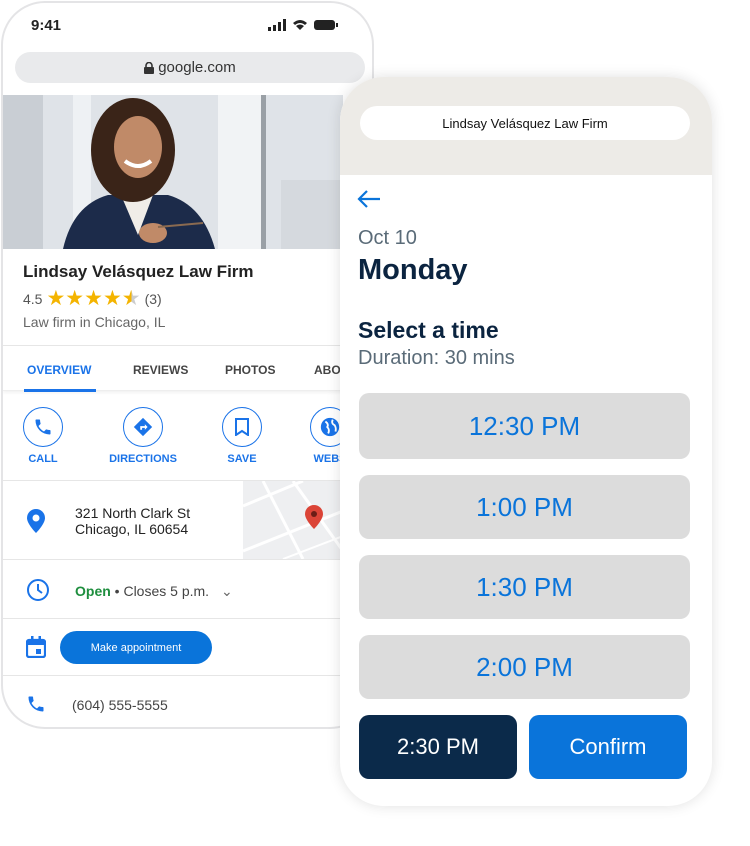 The image size is (750, 846). What do you see at coordinates (413, 270) in the screenshot?
I see `selected-day: Monday` at bounding box center [413, 270].